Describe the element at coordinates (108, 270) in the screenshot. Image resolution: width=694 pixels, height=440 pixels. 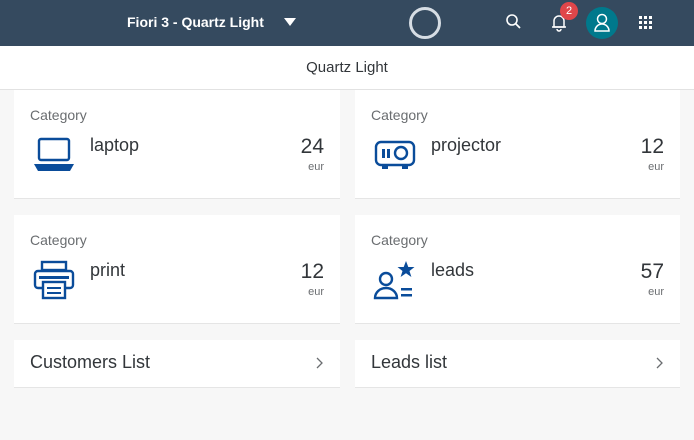
I see `tile-label: print` at that location.